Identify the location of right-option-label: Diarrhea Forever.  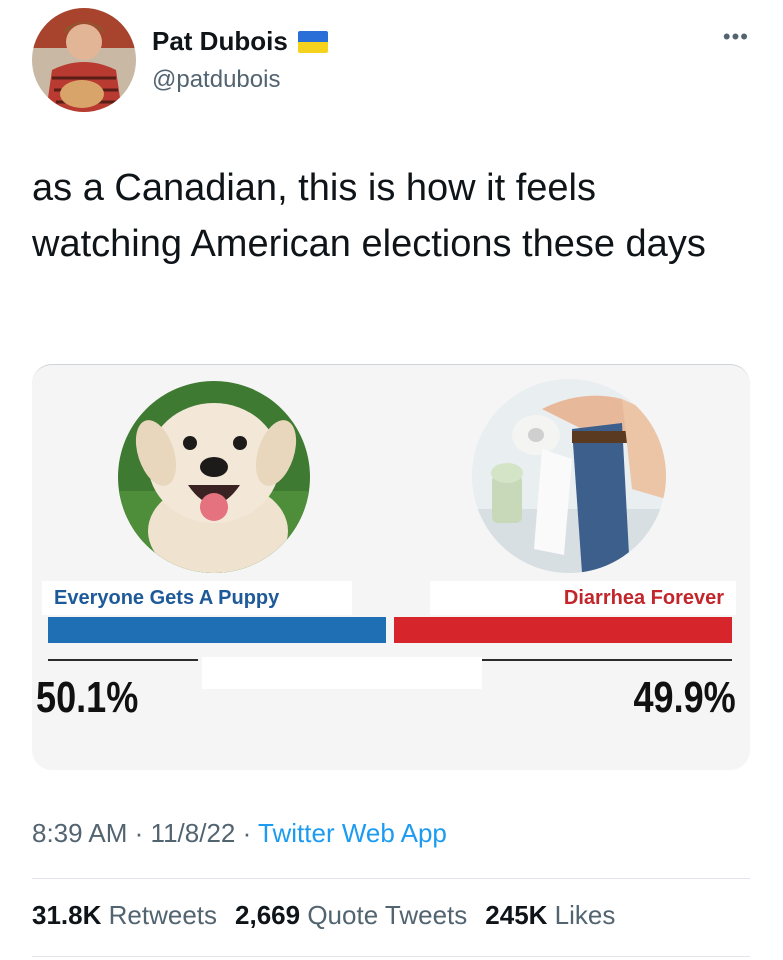
(583, 598).